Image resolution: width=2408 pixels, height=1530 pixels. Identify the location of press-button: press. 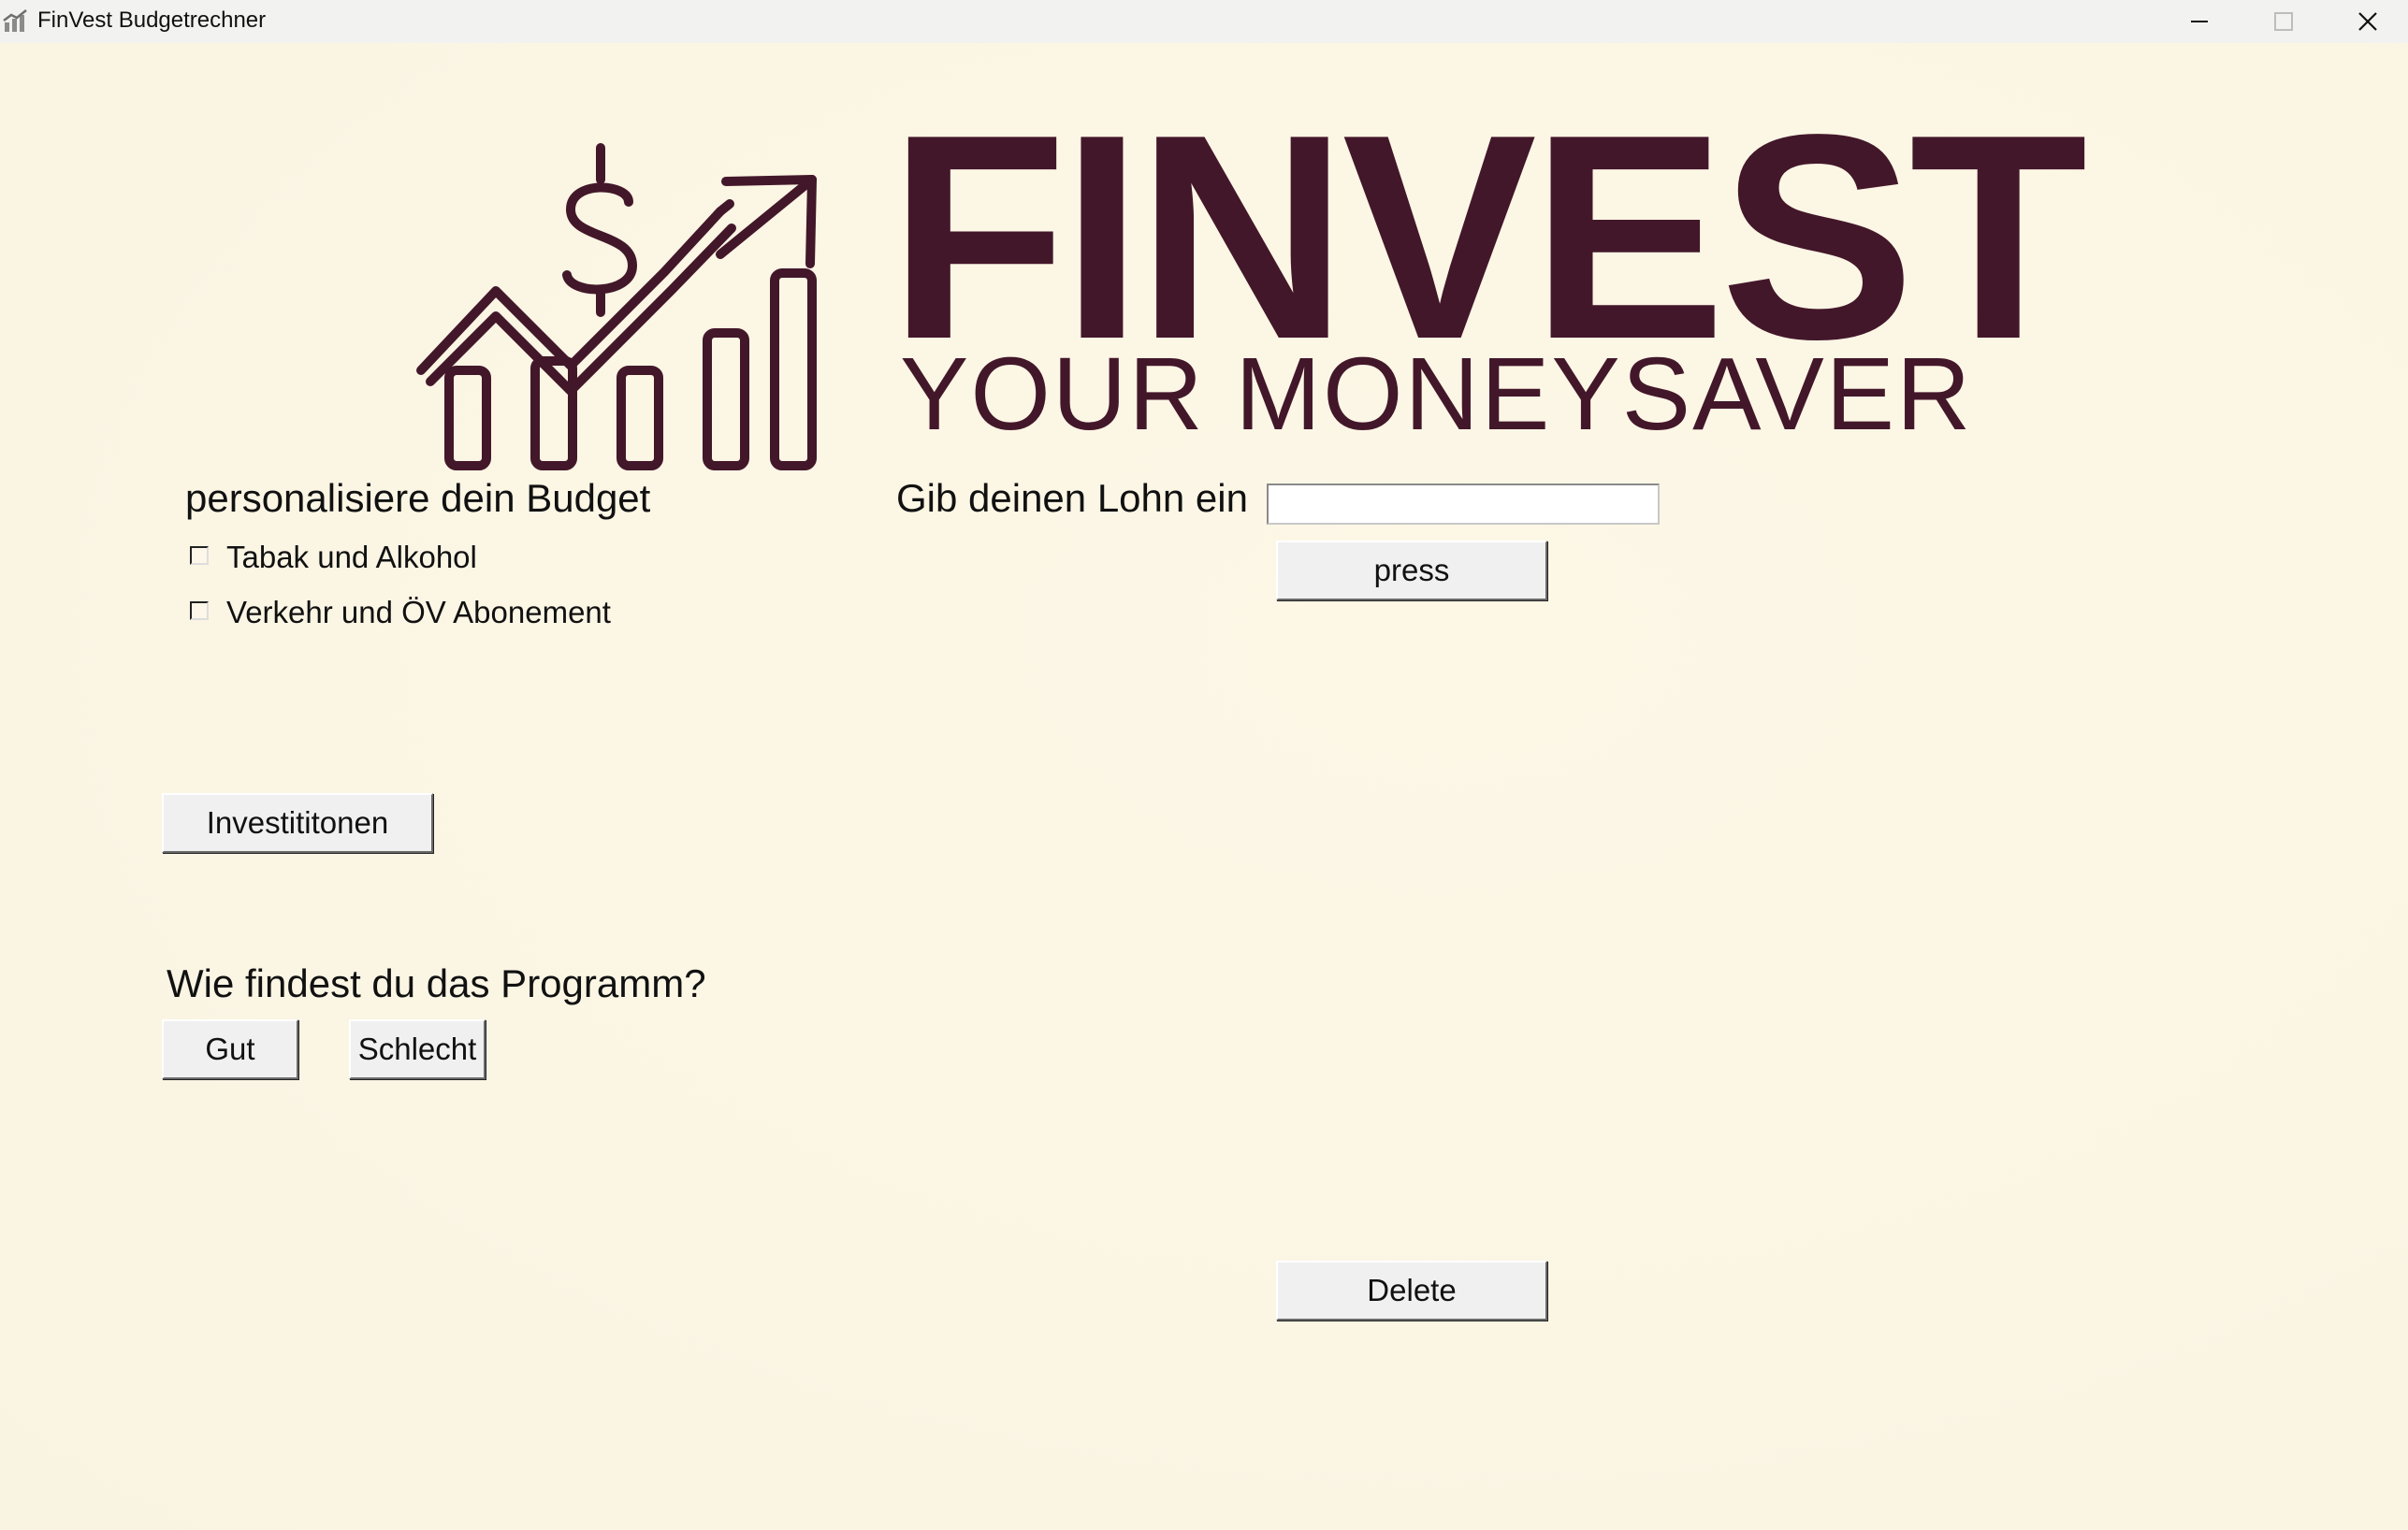
(1412, 570).